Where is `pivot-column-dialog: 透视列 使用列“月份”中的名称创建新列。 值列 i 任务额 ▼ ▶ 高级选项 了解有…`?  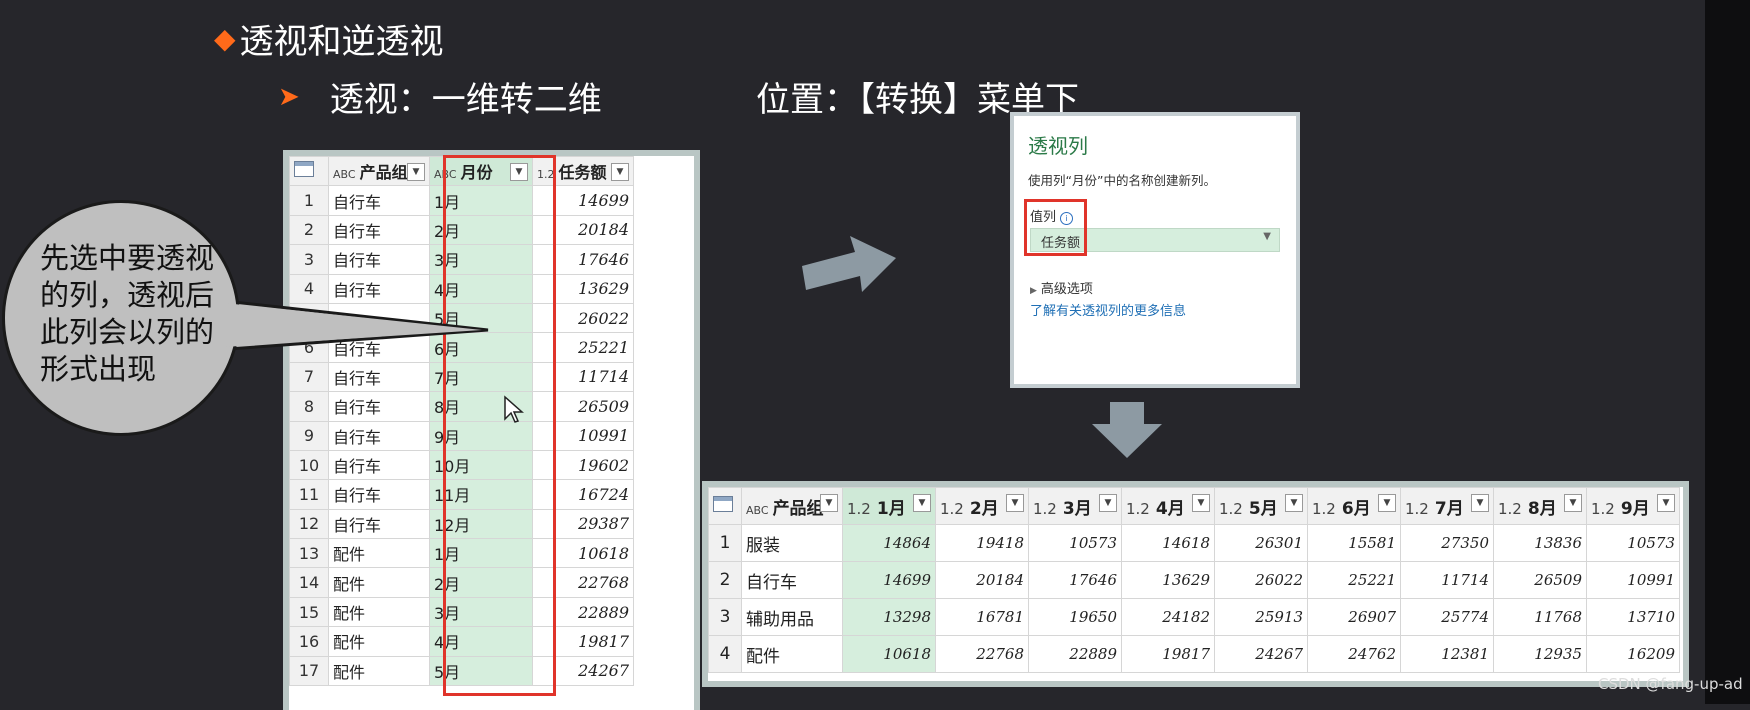
pivot-column-dialog: 透视列 使用列“月份”中的名称创建新列。 值列 i 任务额 ▼ ▶ 高级选项 了解有… is located at coordinates (1155, 250).